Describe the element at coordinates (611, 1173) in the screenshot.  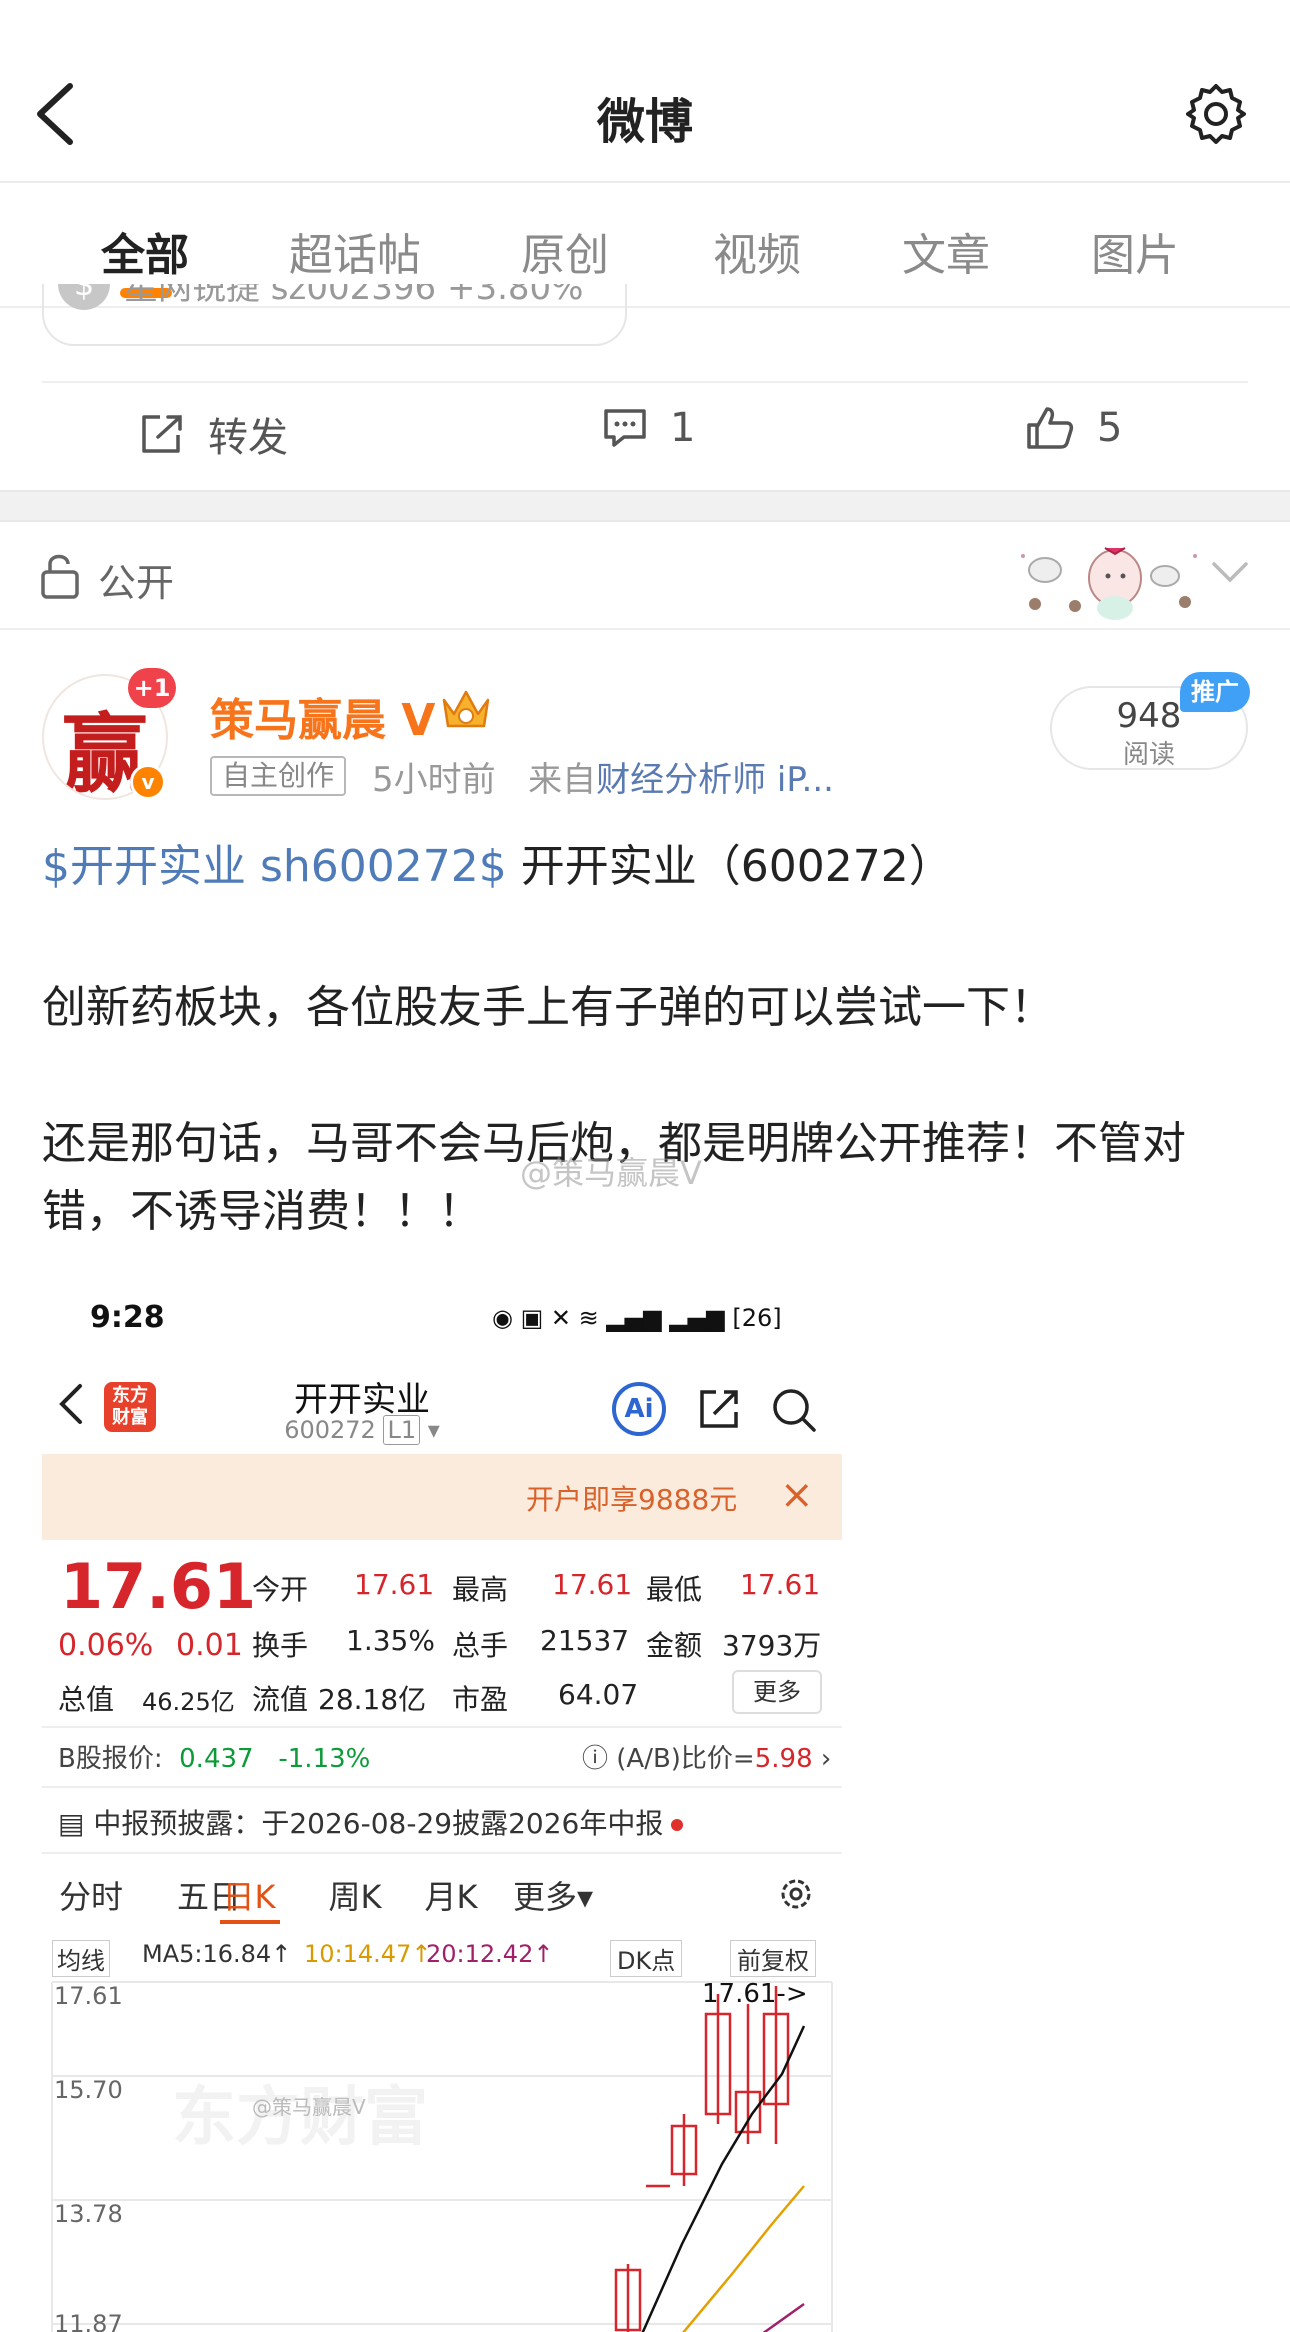
I see `text-watermark: @策马赢晨V` at that location.